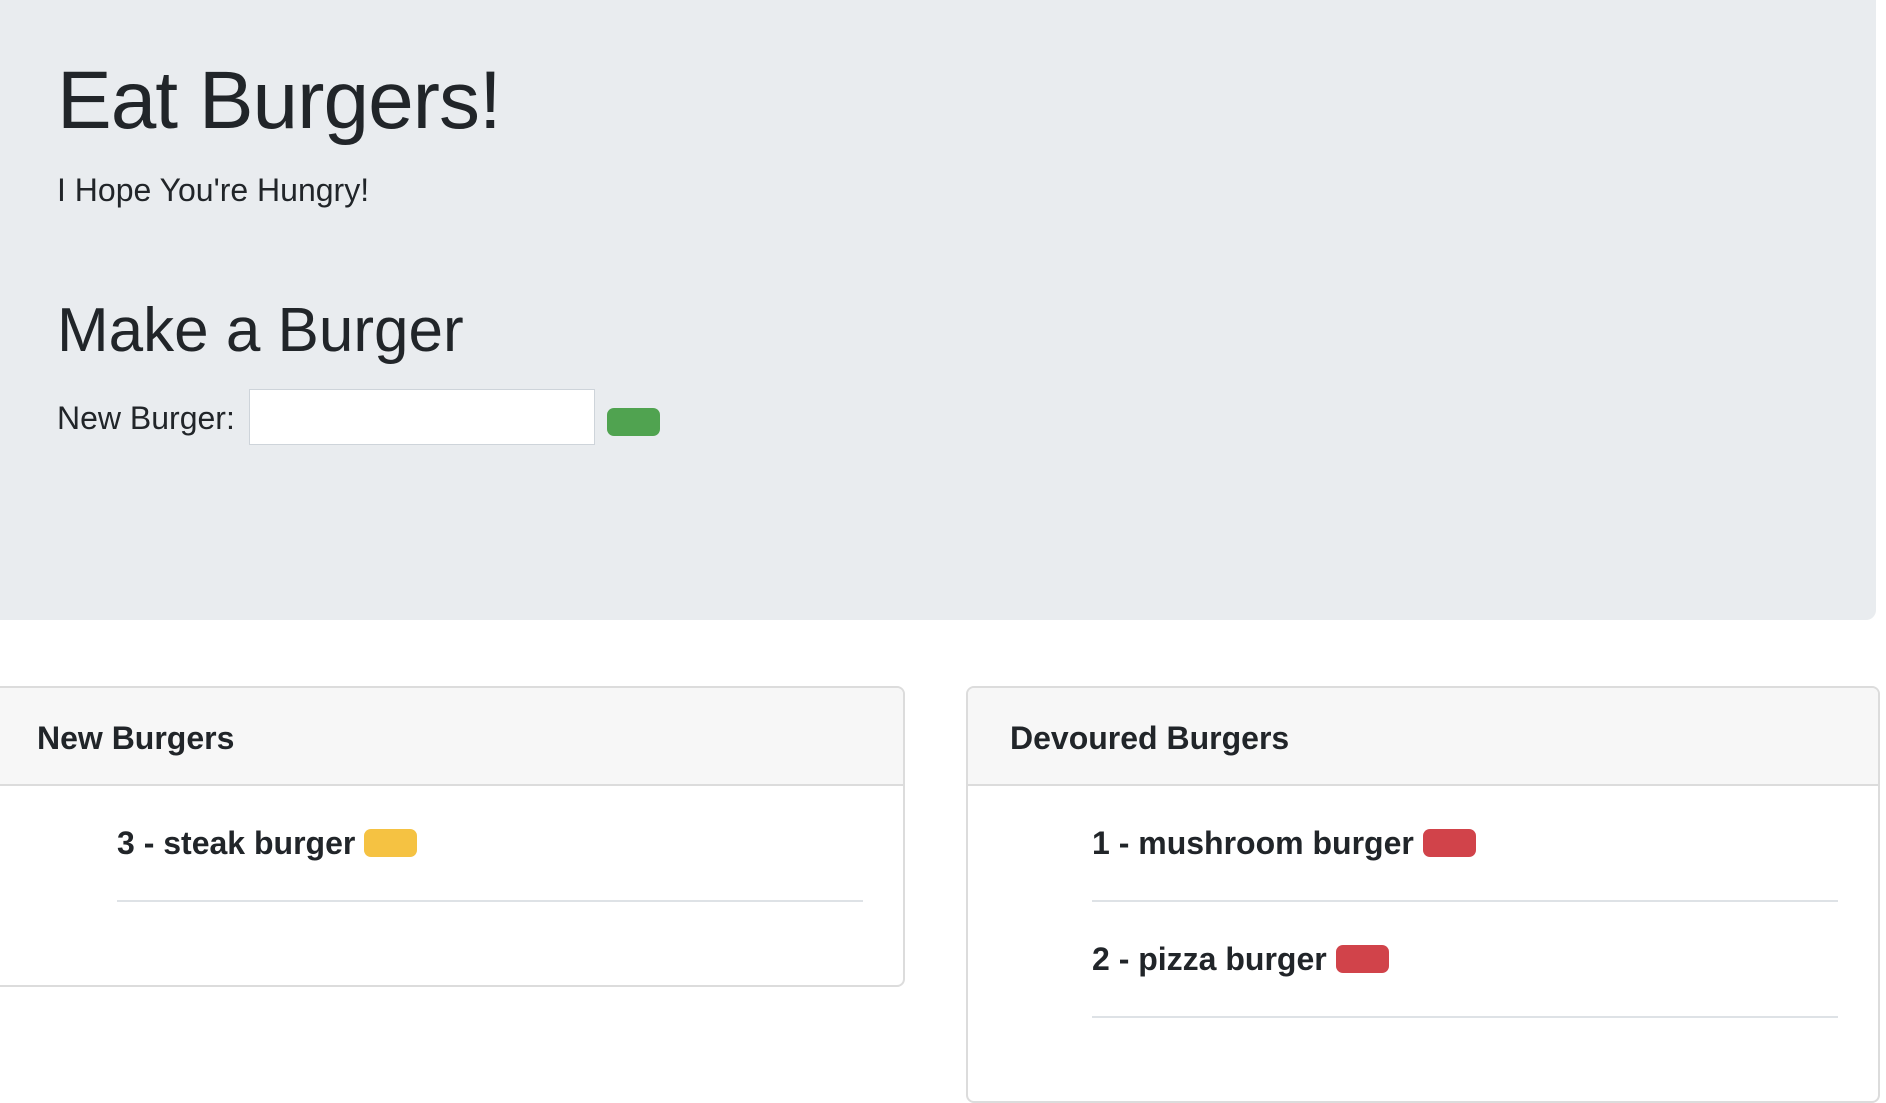 The width and height of the screenshot is (1886, 1103). I want to click on list-item: 1 - mushroom burger, so click(1465, 844).